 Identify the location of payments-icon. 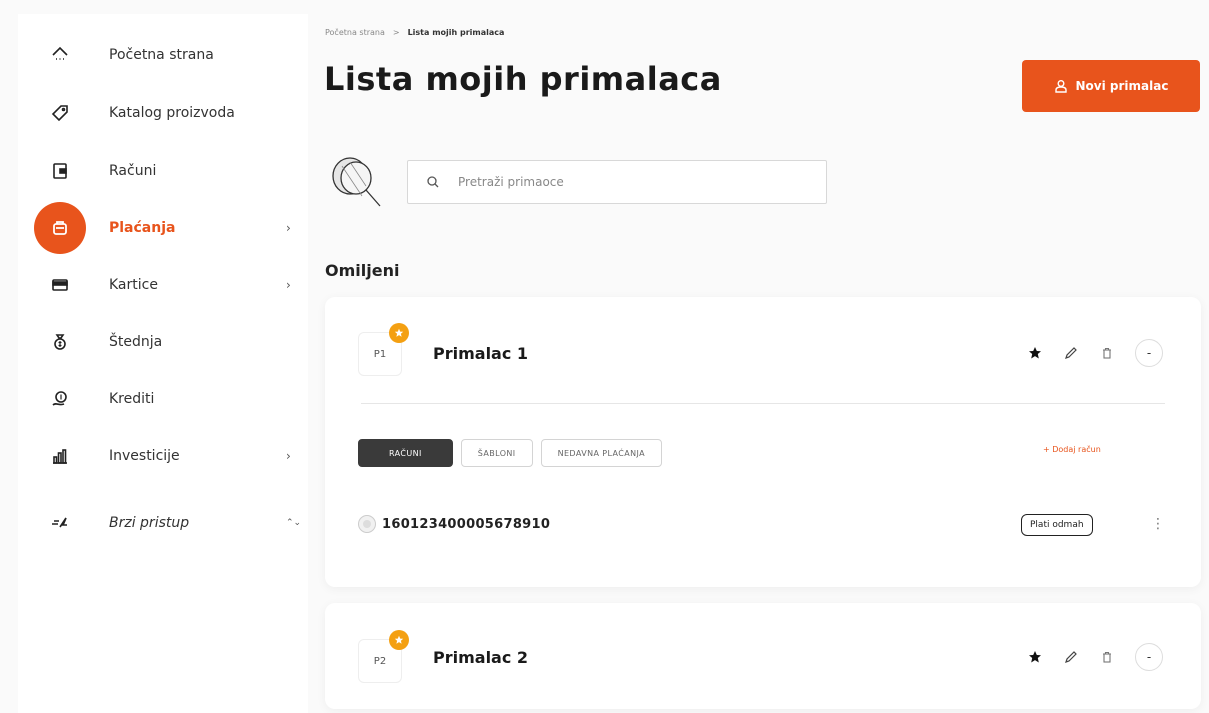
(60, 228).